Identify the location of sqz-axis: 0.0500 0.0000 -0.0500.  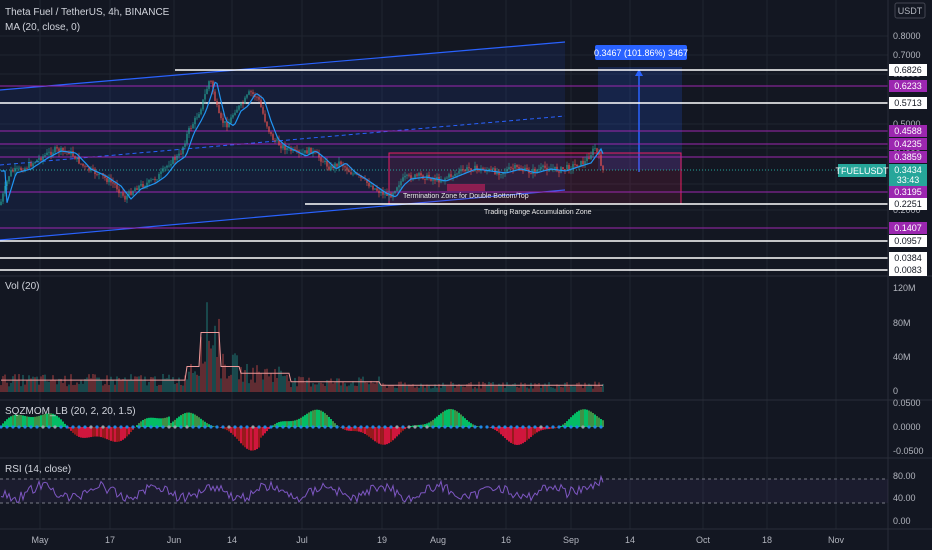
(908, 427).